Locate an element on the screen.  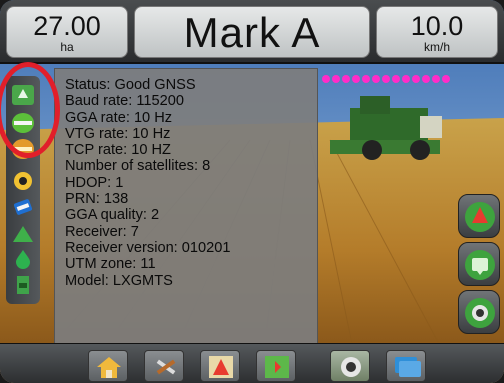
tools-icon is located at coordinates (166, 367).